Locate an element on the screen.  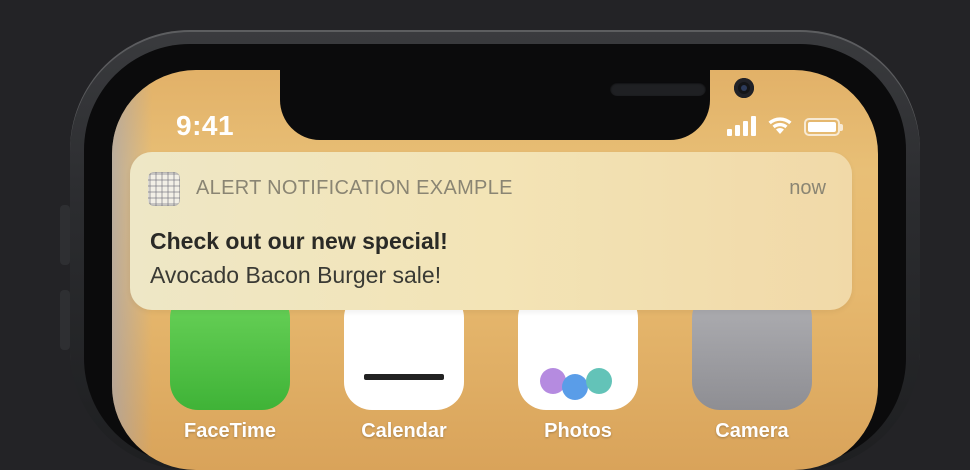
app-label: FaceTime is located at coordinates (230, 431).